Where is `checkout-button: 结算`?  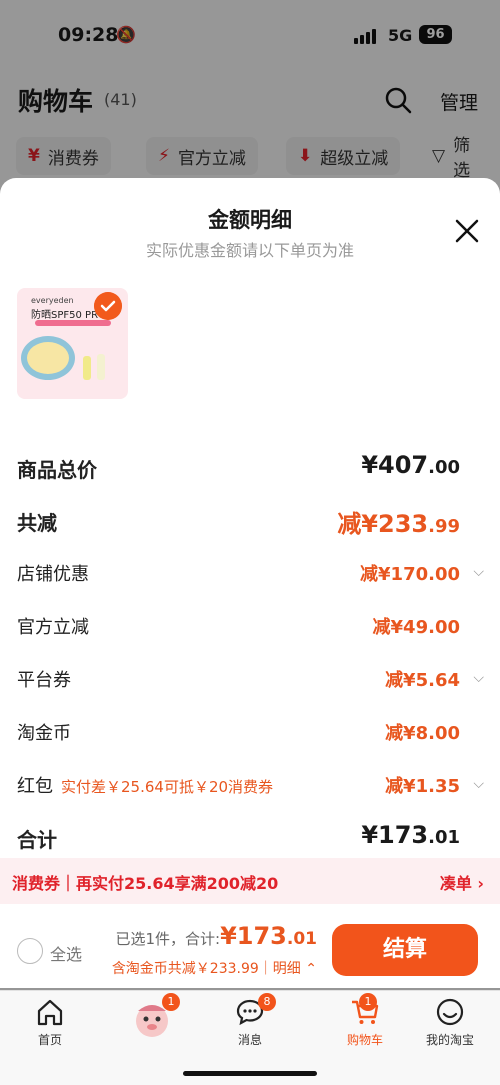
checkout-button: 结算 is located at coordinates (405, 950).